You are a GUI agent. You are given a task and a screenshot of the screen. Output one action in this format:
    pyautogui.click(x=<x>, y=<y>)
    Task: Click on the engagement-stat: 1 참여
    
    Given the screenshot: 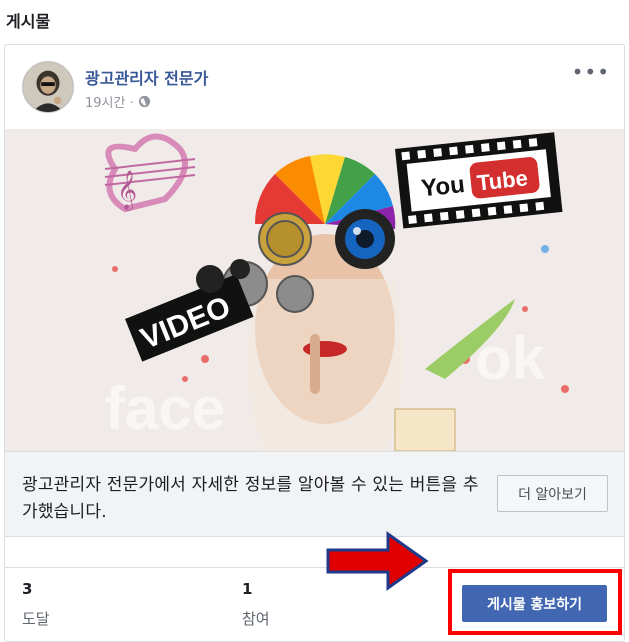 What is the action you would take?
    pyautogui.click(x=256, y=604)
    